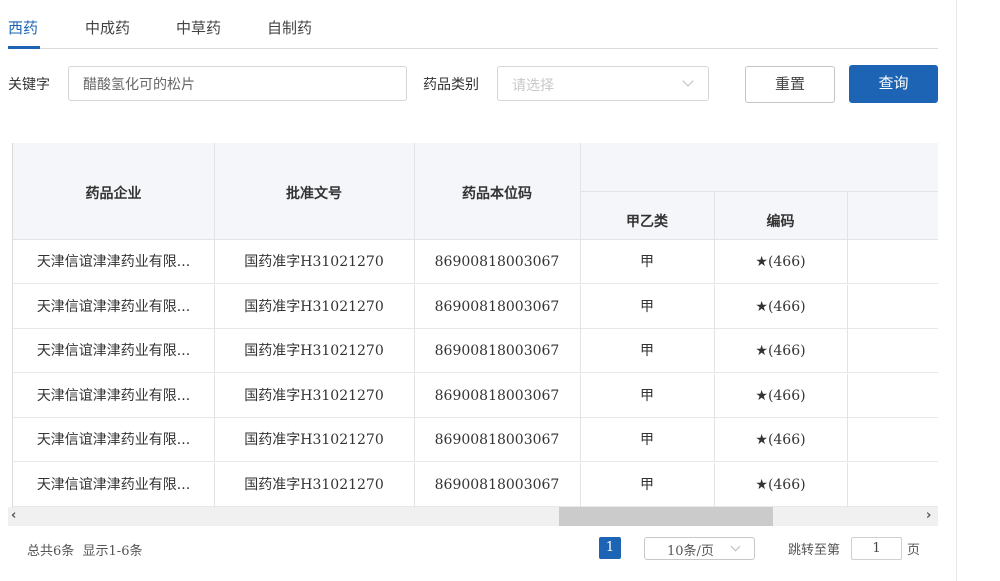 This screenshot has height=581, width=1000. What do you see at coordinates (289, 27) in the screenshot?
I see `tab-self-made-medicine: 自制药` at bounding box center [289, 27].